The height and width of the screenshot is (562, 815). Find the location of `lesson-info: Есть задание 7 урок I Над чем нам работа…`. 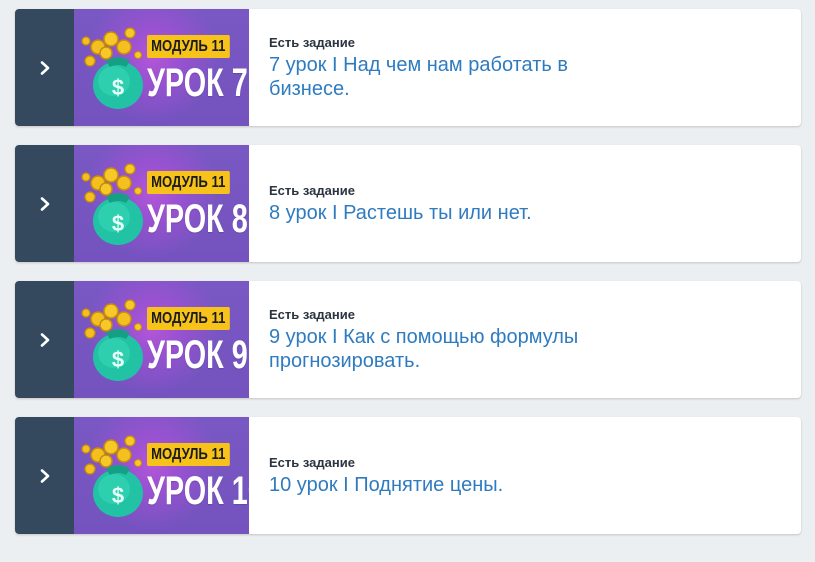

lesson-info: Есть задание 7 урок I Над чем нам работа… is located at coordinates (525, 67).